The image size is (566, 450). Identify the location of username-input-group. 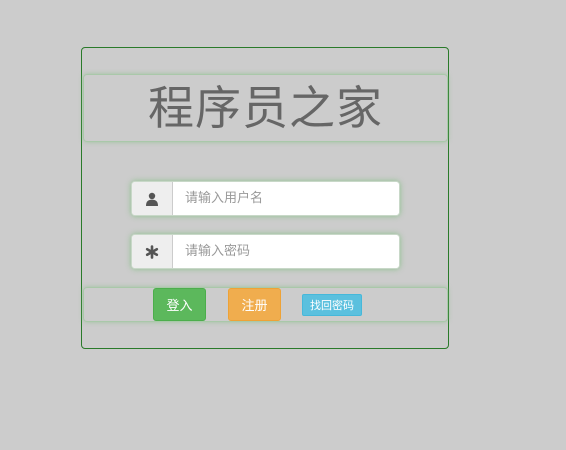
(265, 198).